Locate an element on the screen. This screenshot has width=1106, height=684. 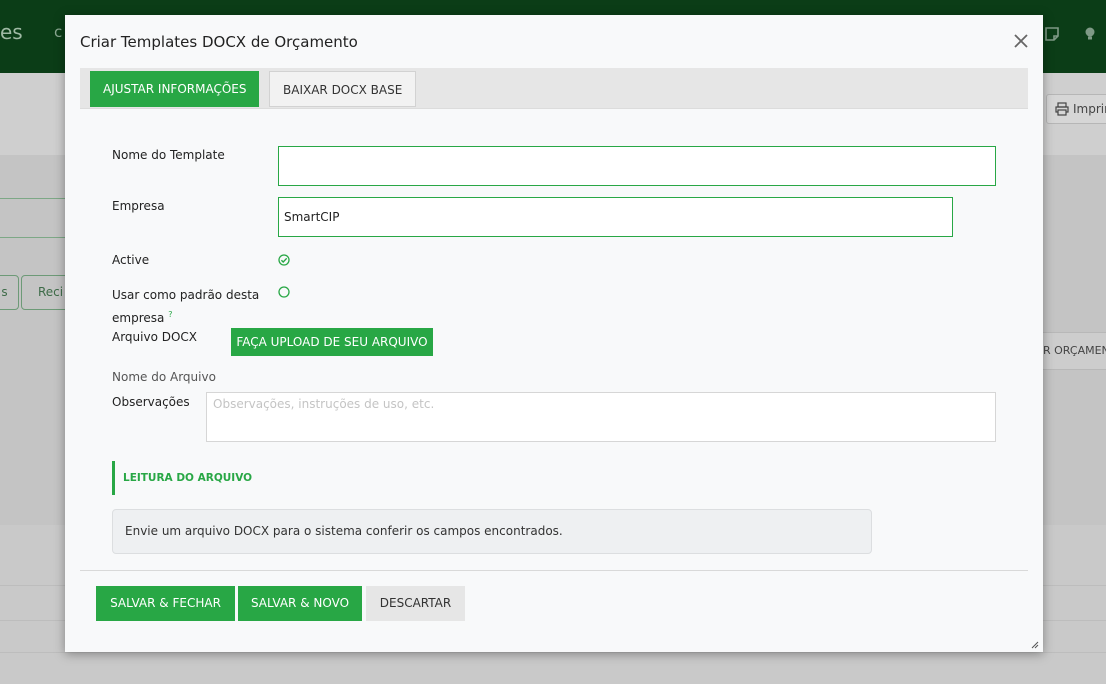
notes-textarea: Observações, instruções de uso, etc. is located at coordinates (601, 417).